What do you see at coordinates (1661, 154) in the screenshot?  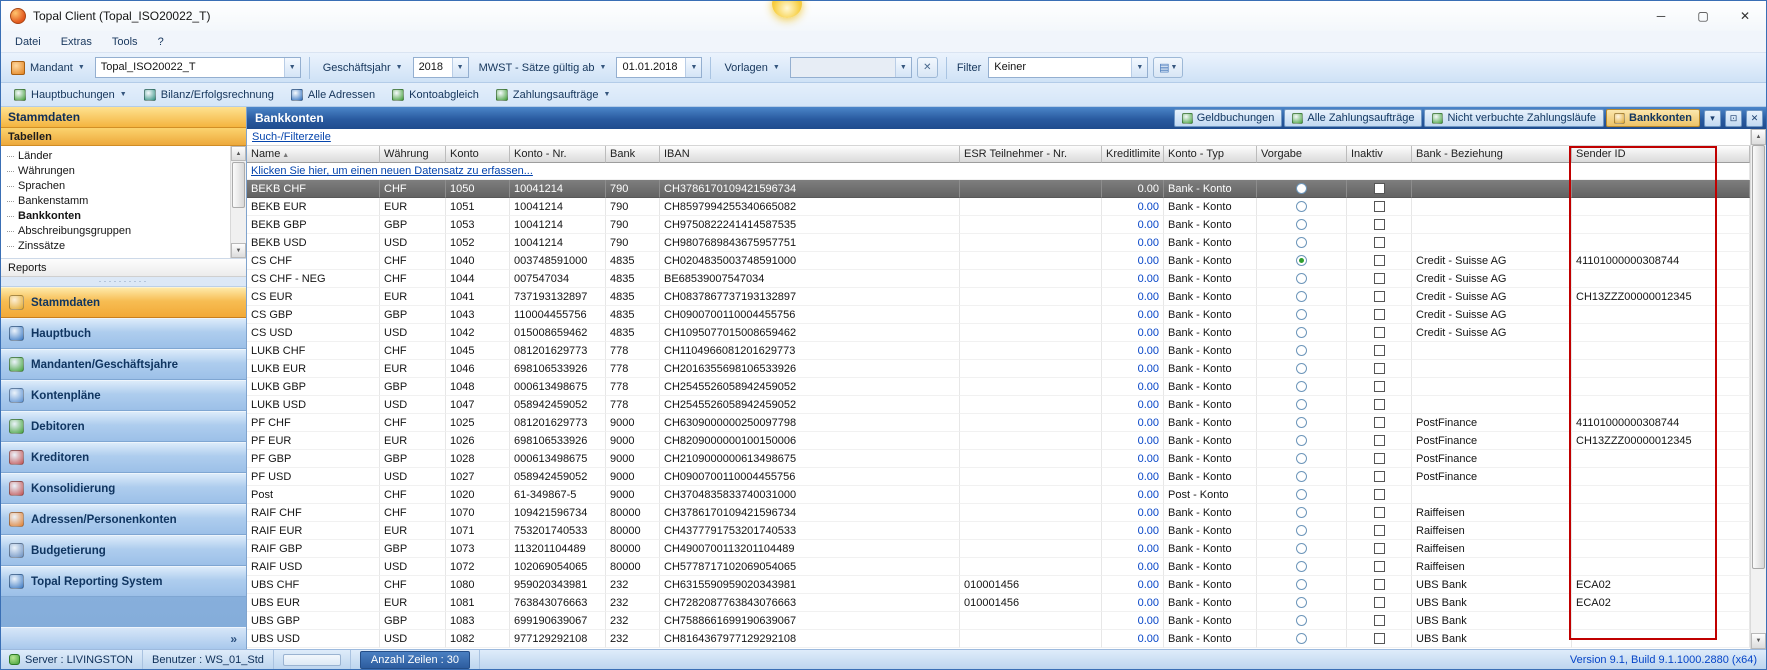 I see `column-header-sender-id: Sender ID` at bounding box center [1661, 154].